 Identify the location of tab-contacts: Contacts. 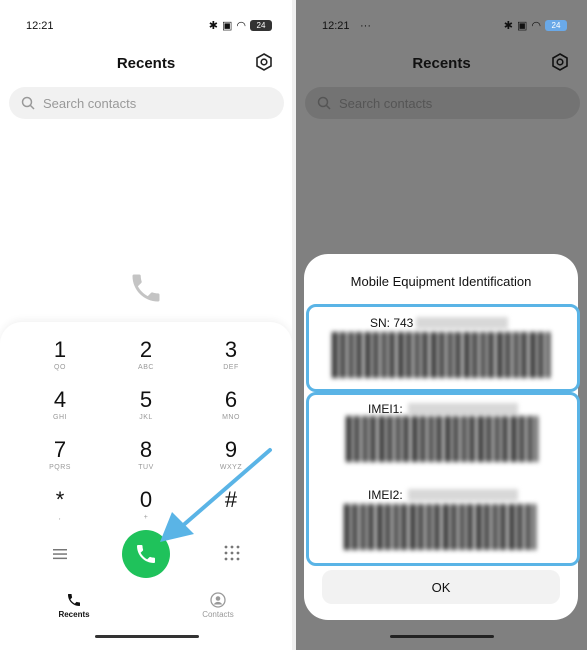
(218, 605).